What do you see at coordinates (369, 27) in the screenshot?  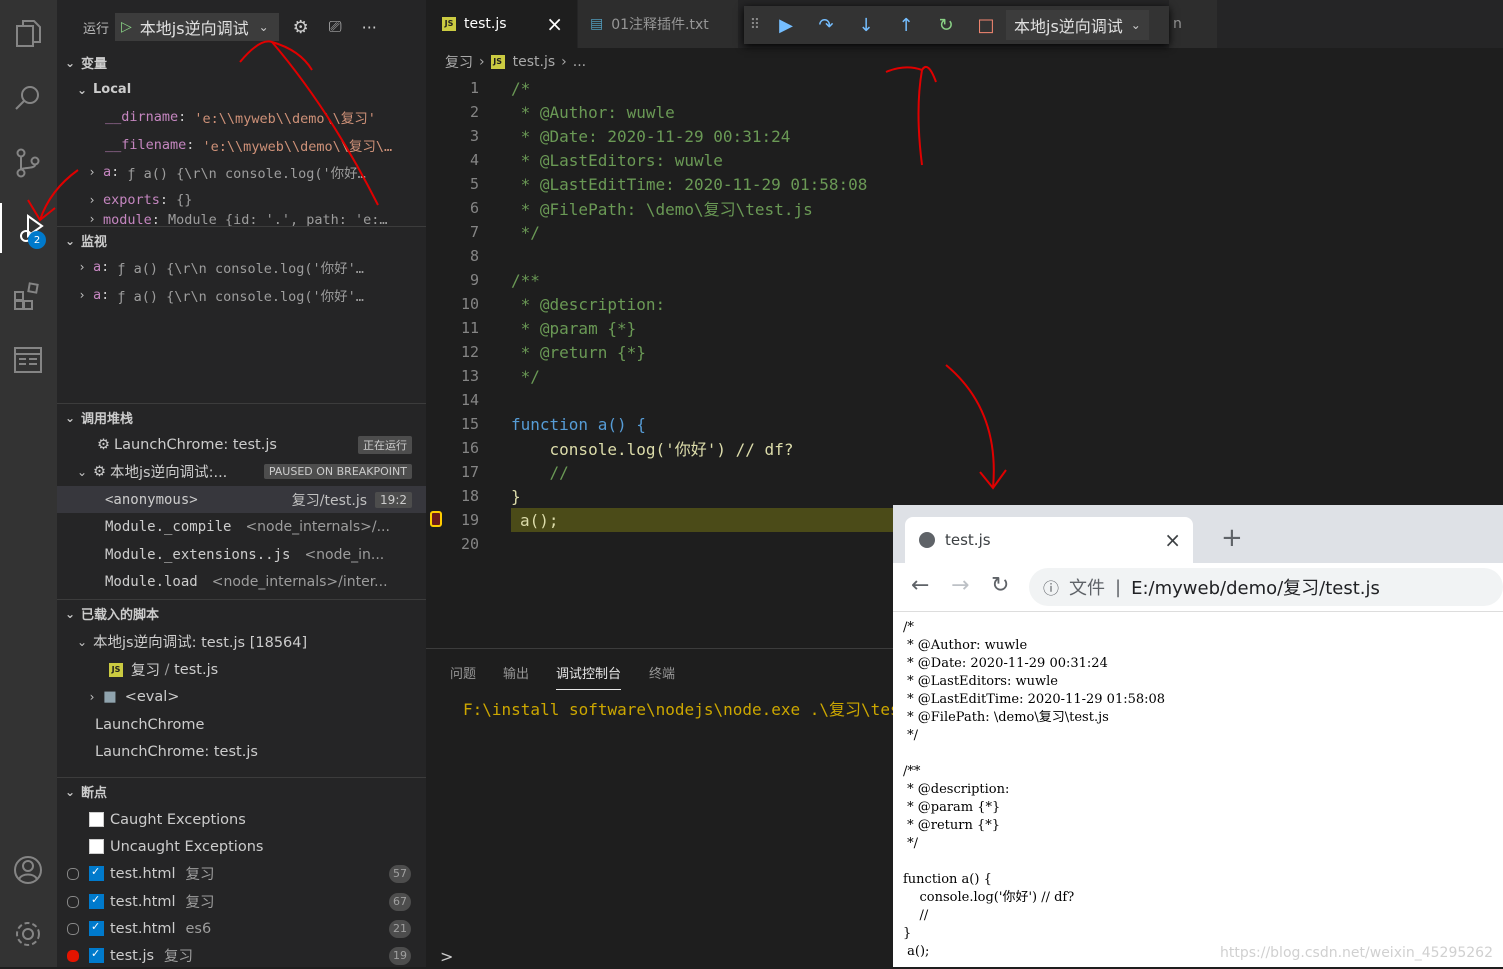 I see `more-actions-icon: ···` at bounding box center [369, 27].